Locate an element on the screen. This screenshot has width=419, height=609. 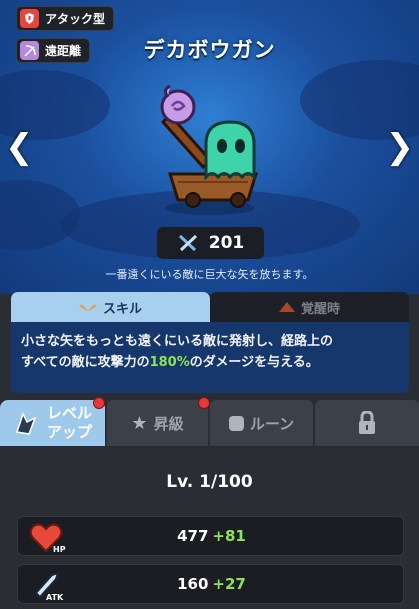
tab-awaken: 覚醒時 is located at coordinates (309, 307).